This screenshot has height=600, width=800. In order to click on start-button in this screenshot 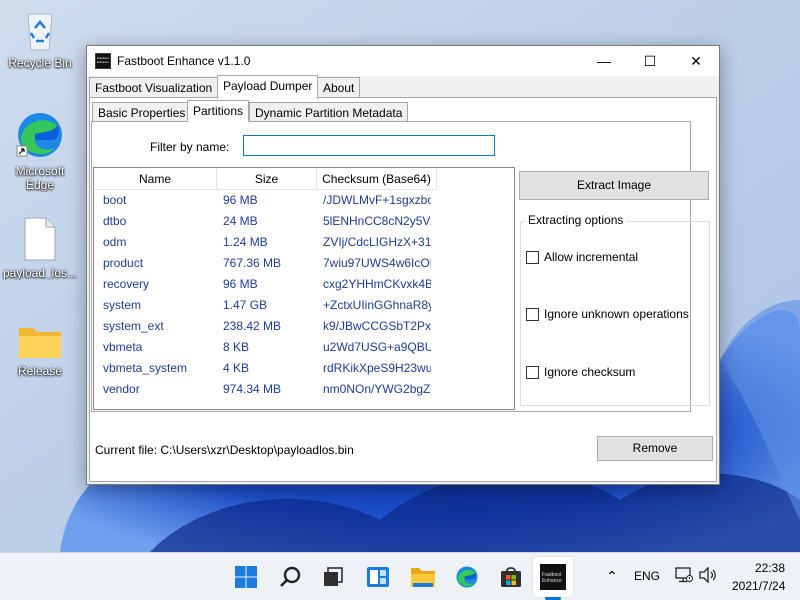, I will do `click(246, 577)`.